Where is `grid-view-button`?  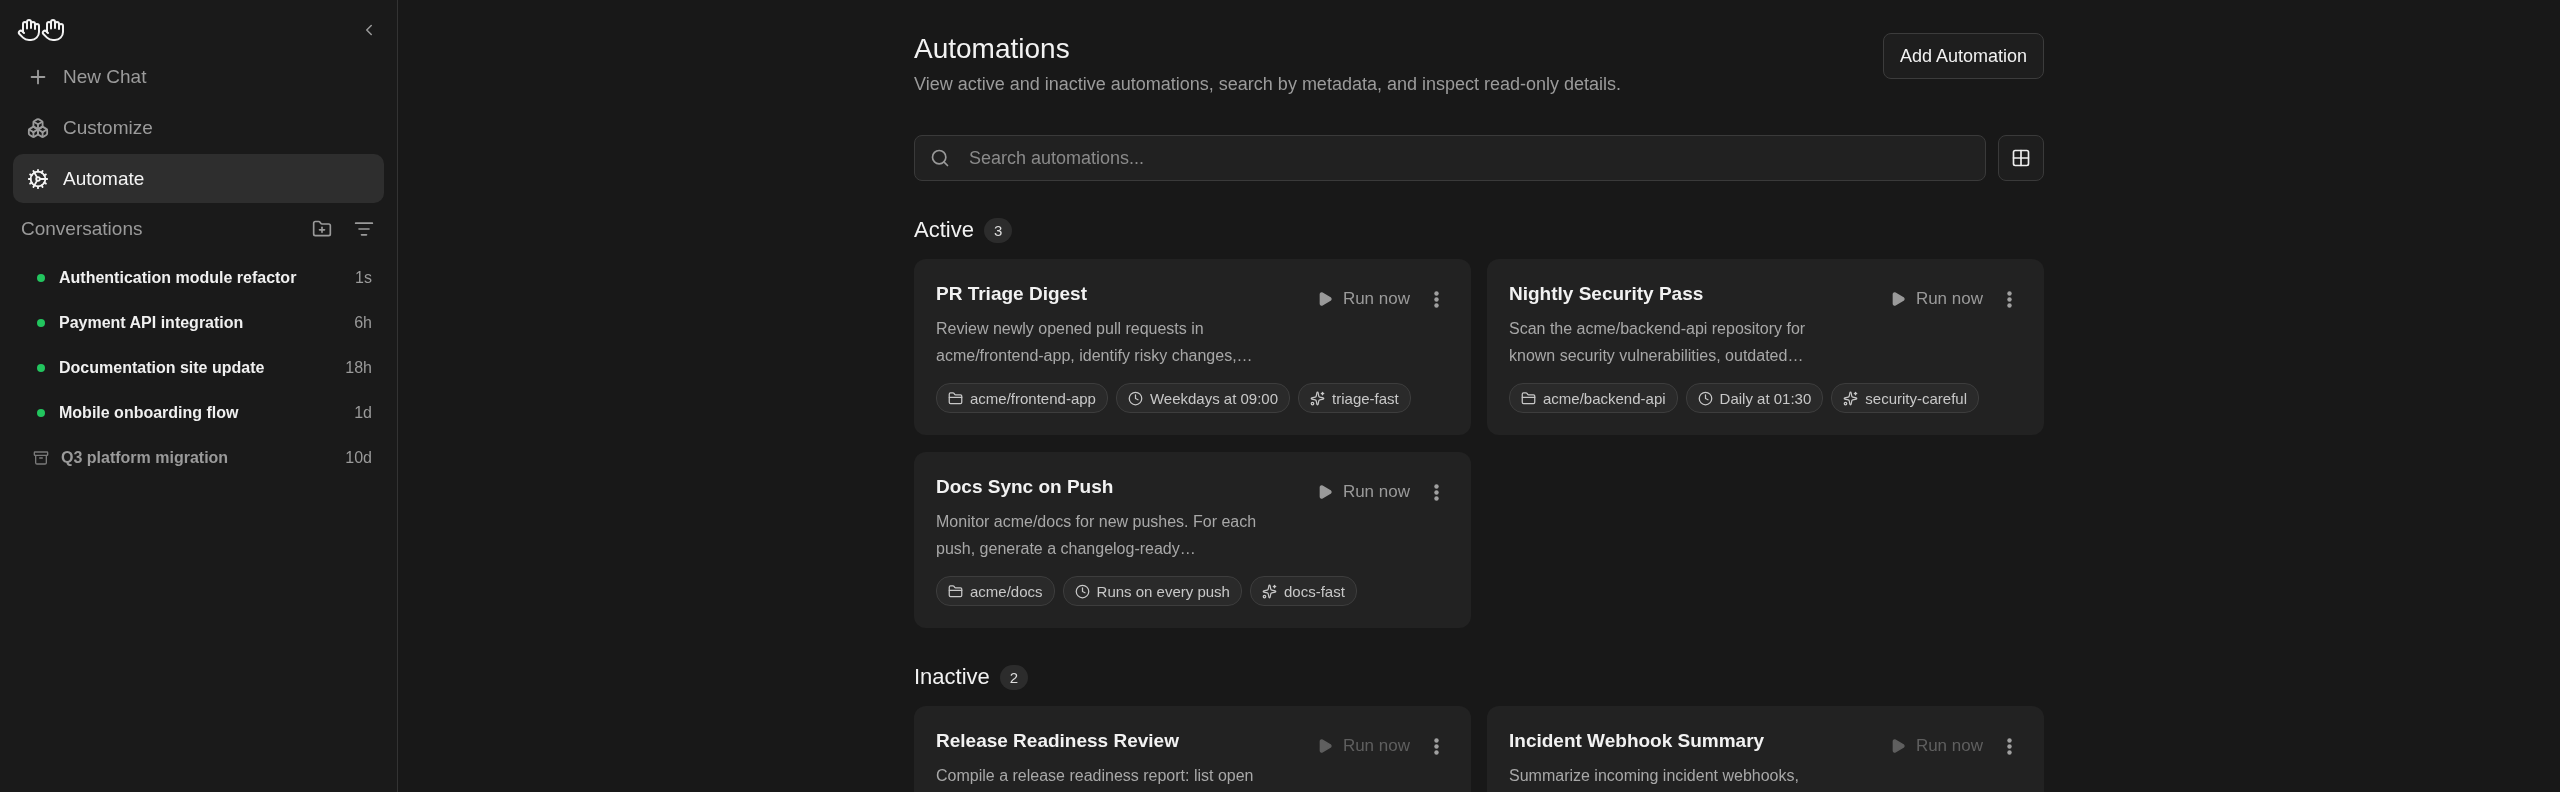
grid-view-button is located at coordinates (2021, 158).